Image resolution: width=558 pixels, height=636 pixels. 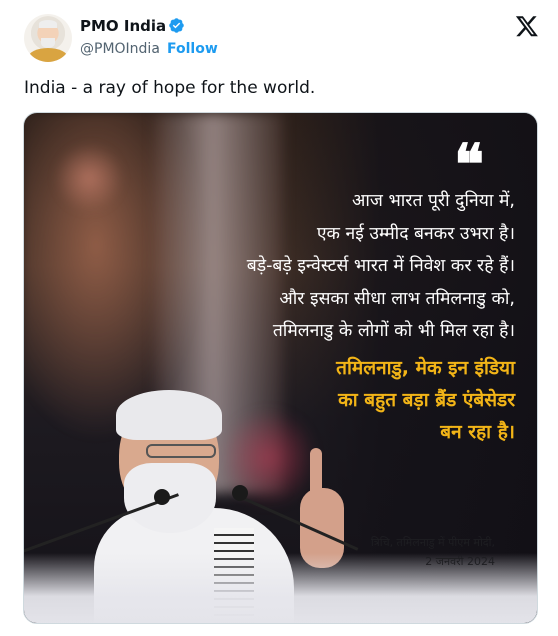 What do you see at coordinates (120, 49) in the screenshot?
I see `author-handle: @PMOIndia` at bounding box center [120, 49].